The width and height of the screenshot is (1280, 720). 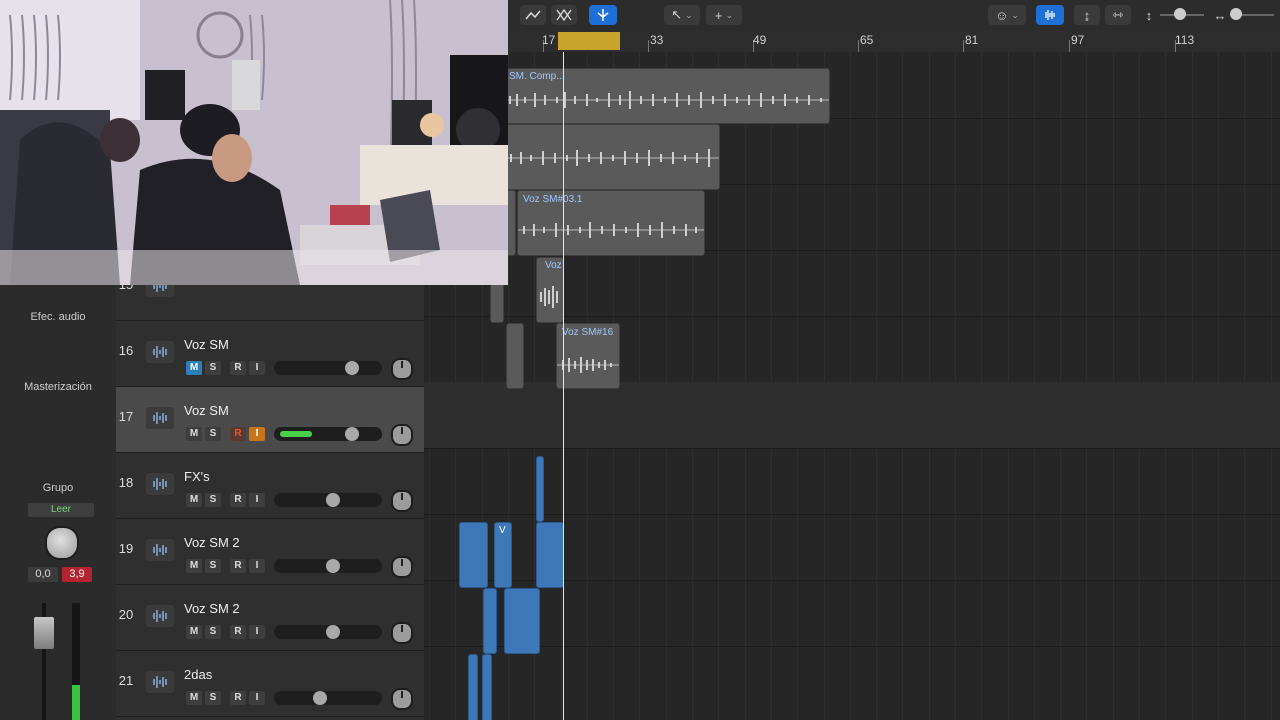 I want to click on audio-fx-label: Efec. audio, so click(x=58, y=317).